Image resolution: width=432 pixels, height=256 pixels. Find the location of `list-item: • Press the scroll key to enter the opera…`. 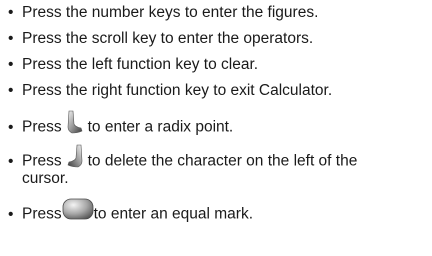

list-item: • Press the scroll key to enter the opera… is located at coordinates (218, 39).